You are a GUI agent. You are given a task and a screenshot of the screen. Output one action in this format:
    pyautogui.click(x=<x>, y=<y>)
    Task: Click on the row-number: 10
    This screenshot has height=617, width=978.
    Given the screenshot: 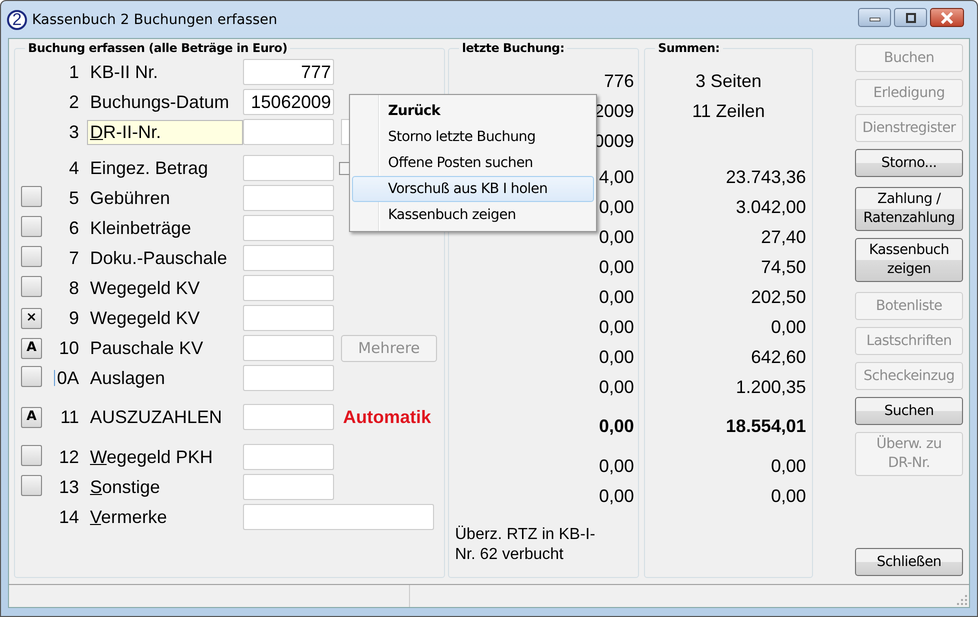 What is the action you would take?
    pyautogui.click(x=68, y=348)
    